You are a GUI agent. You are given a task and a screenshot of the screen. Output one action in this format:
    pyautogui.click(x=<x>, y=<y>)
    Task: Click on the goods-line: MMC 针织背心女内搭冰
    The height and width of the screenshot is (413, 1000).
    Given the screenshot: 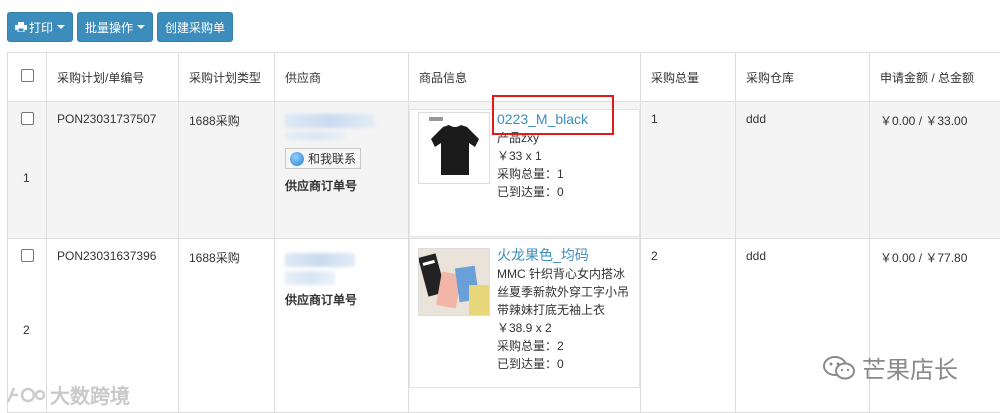 What is the action you would take?
    pyautogui.click(x=561, y=274)
    